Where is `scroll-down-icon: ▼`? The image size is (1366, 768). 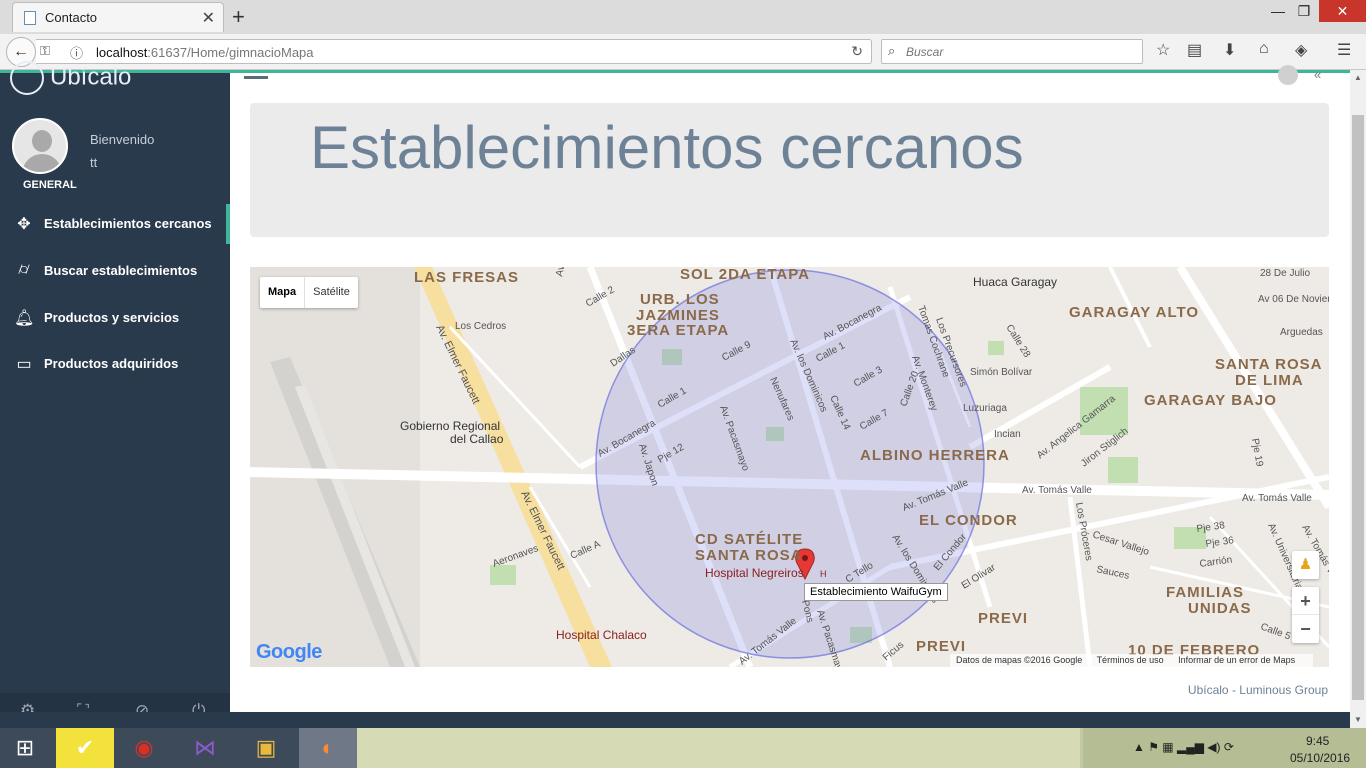 scroll-down-icon: ▼ is located at coordinates (1358, 720).